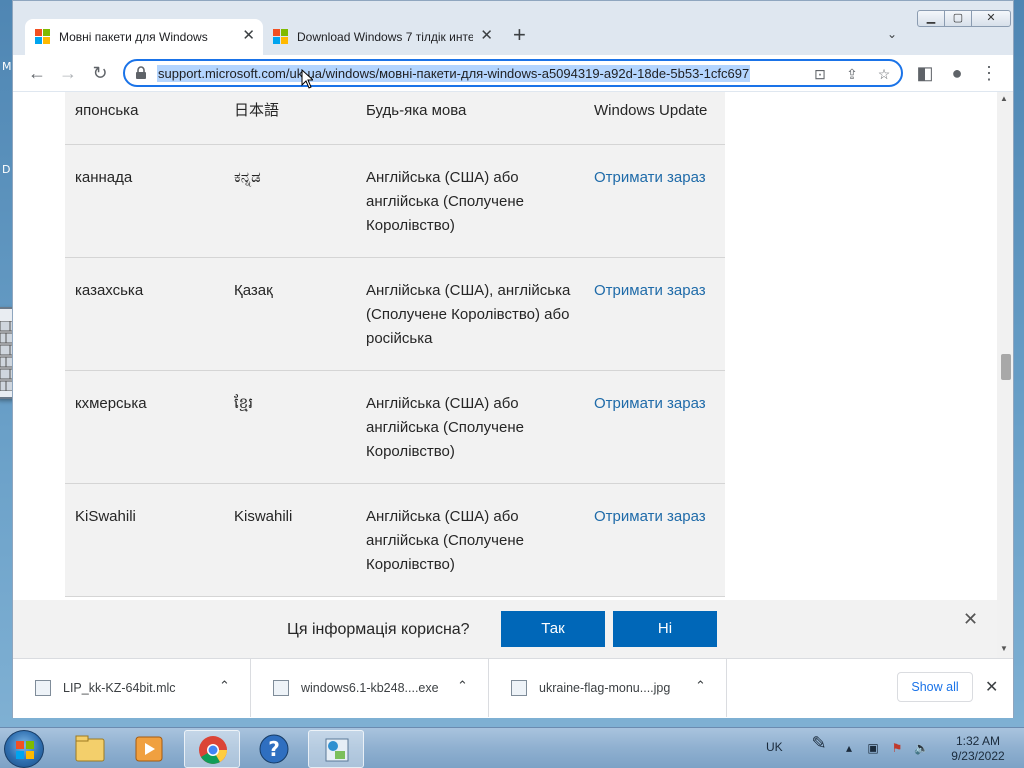 The width and height of the screenshot is (1024, 768). What do you see at coordinates (43, 688) in the screenshot?
I see `setup-file-icon` at bounding box center [43, 688].